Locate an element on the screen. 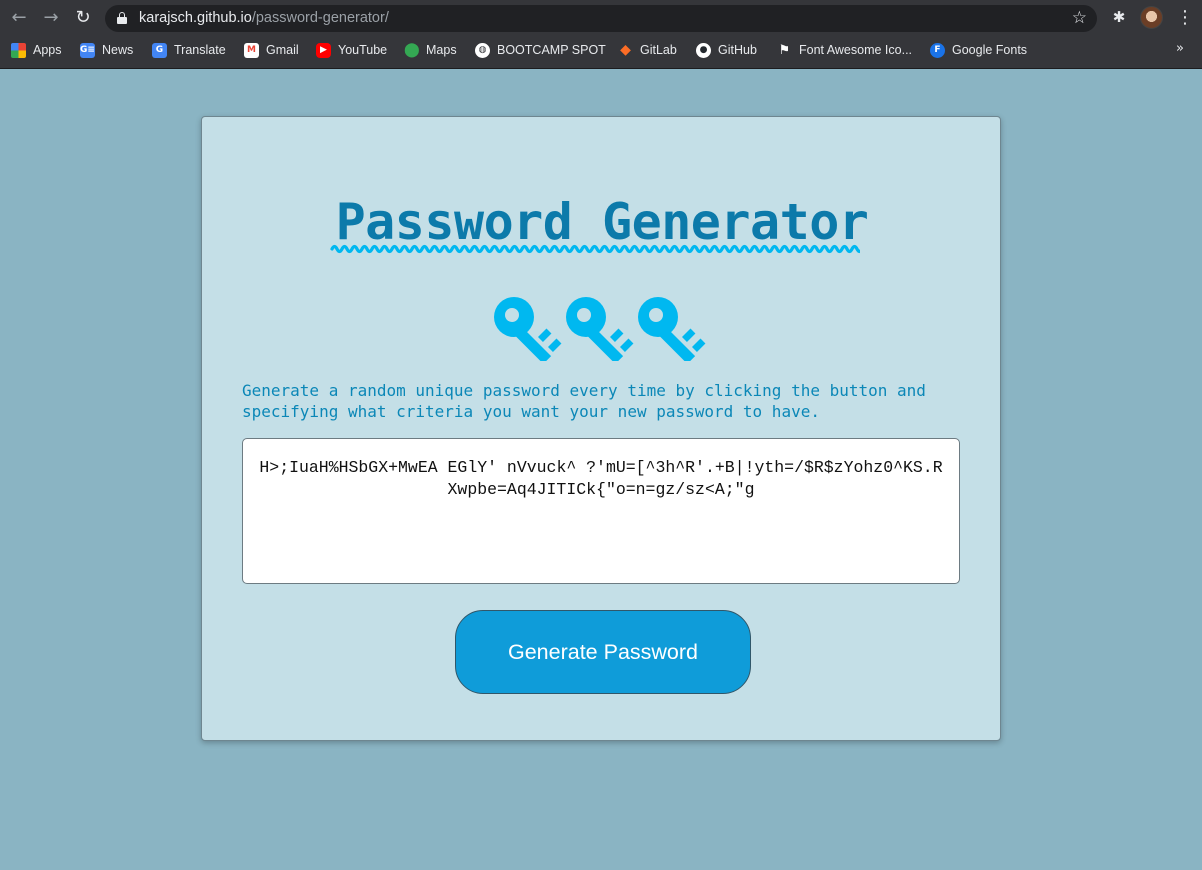 The image size is (1202, 870). github-icon: ● is located at coordinates (703, 50).